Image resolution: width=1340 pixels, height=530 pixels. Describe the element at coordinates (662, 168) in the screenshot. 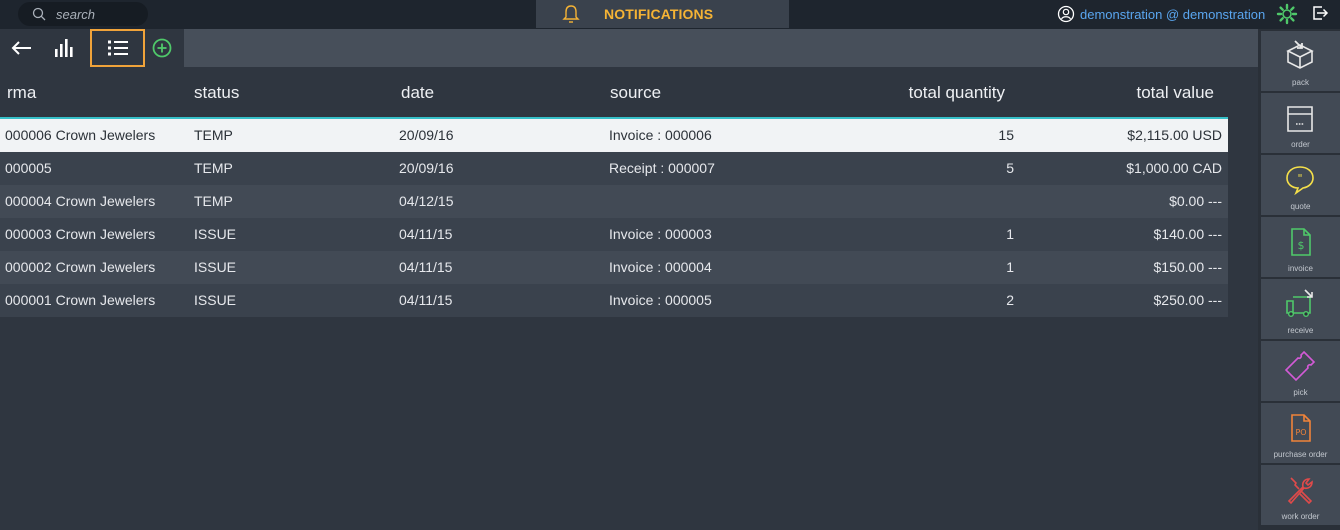

I see `cell-source: Receipt : 000007` at that location.